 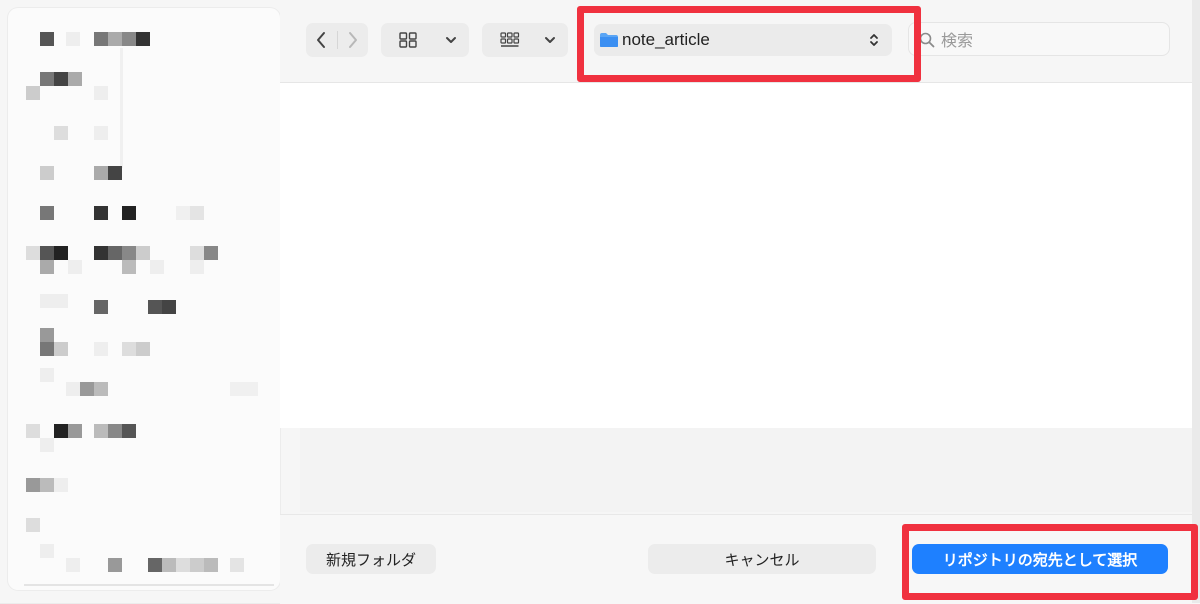 What do you see at coordinates (149, 585) in the screenshot?
I see `sidebar-divider` at bounding box center [149, 585].